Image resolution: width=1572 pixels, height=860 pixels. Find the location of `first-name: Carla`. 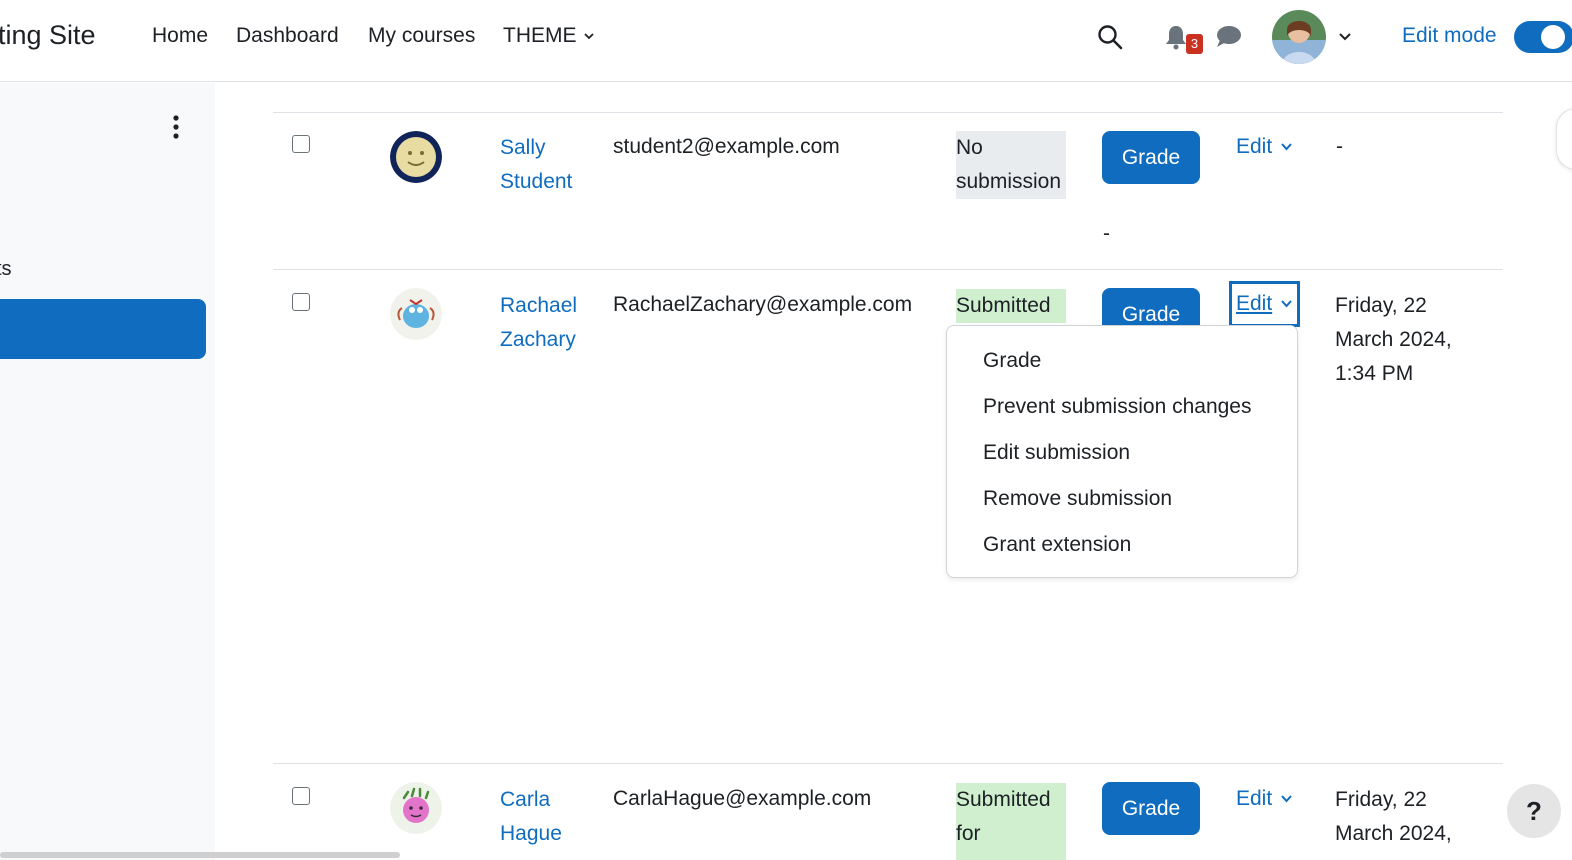

first-name: Carla is located at coordinates (525, 799).